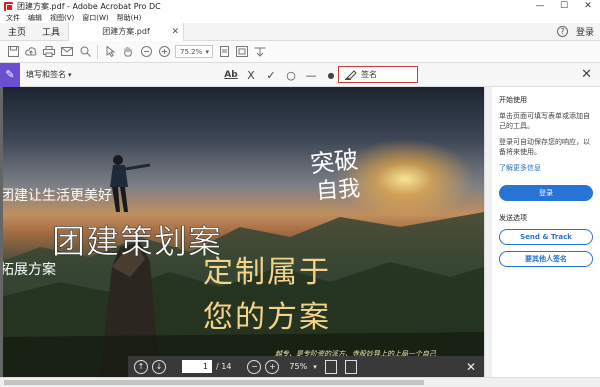 This screenshot has width=600, height=387. I want to click on text-tool-label: Ab, so click(231, 75).